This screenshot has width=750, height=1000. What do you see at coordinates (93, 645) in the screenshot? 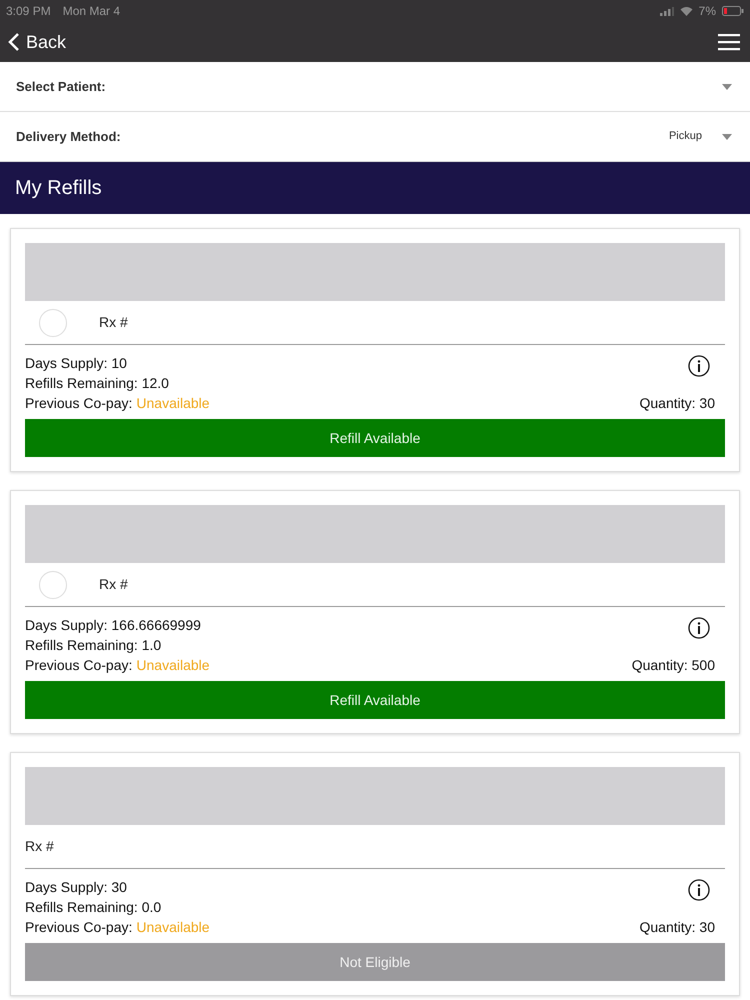
I see `refills-remaining: Refills Remaining: 1.0` at bounding box center [93, 645].